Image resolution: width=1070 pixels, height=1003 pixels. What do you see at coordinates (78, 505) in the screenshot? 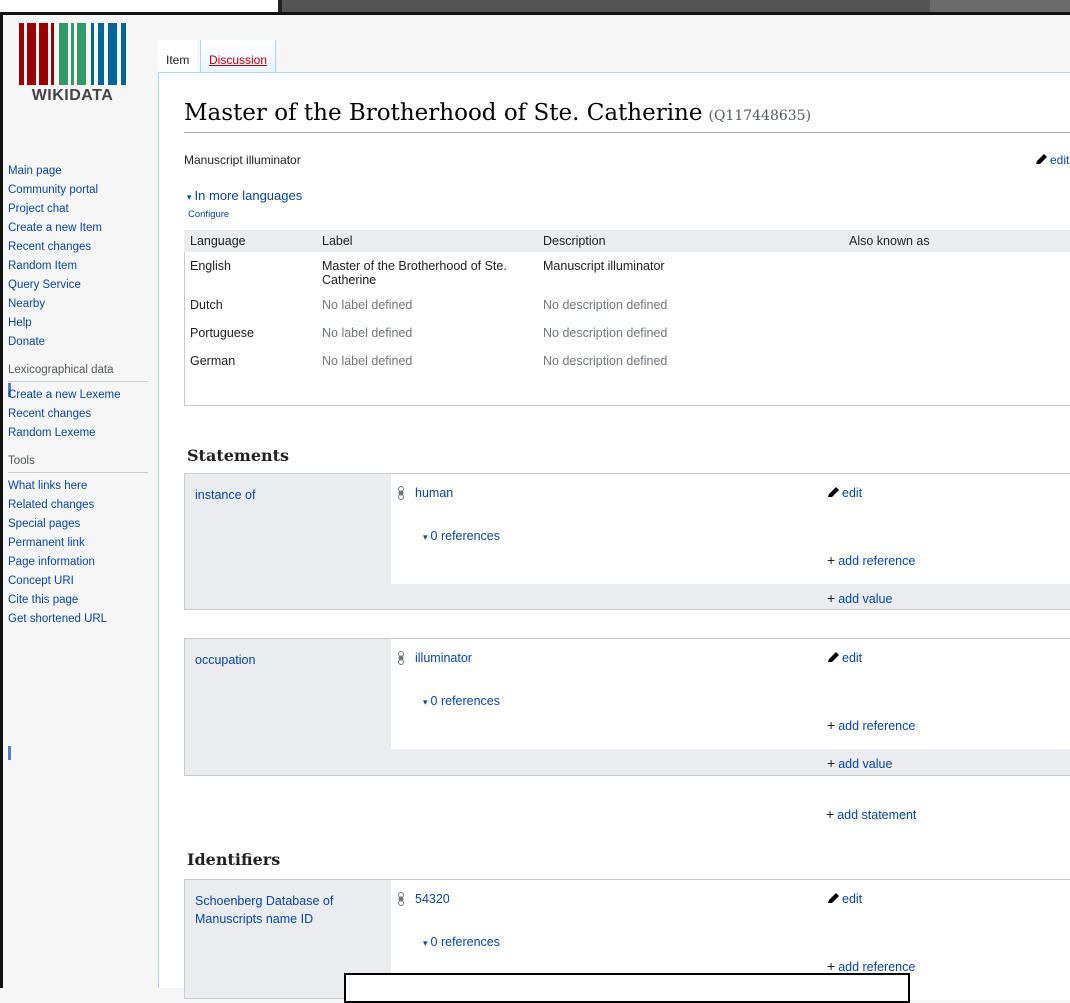
I see `sidebar-item-related-changes: Related changes` at bounding box center [78, 505].